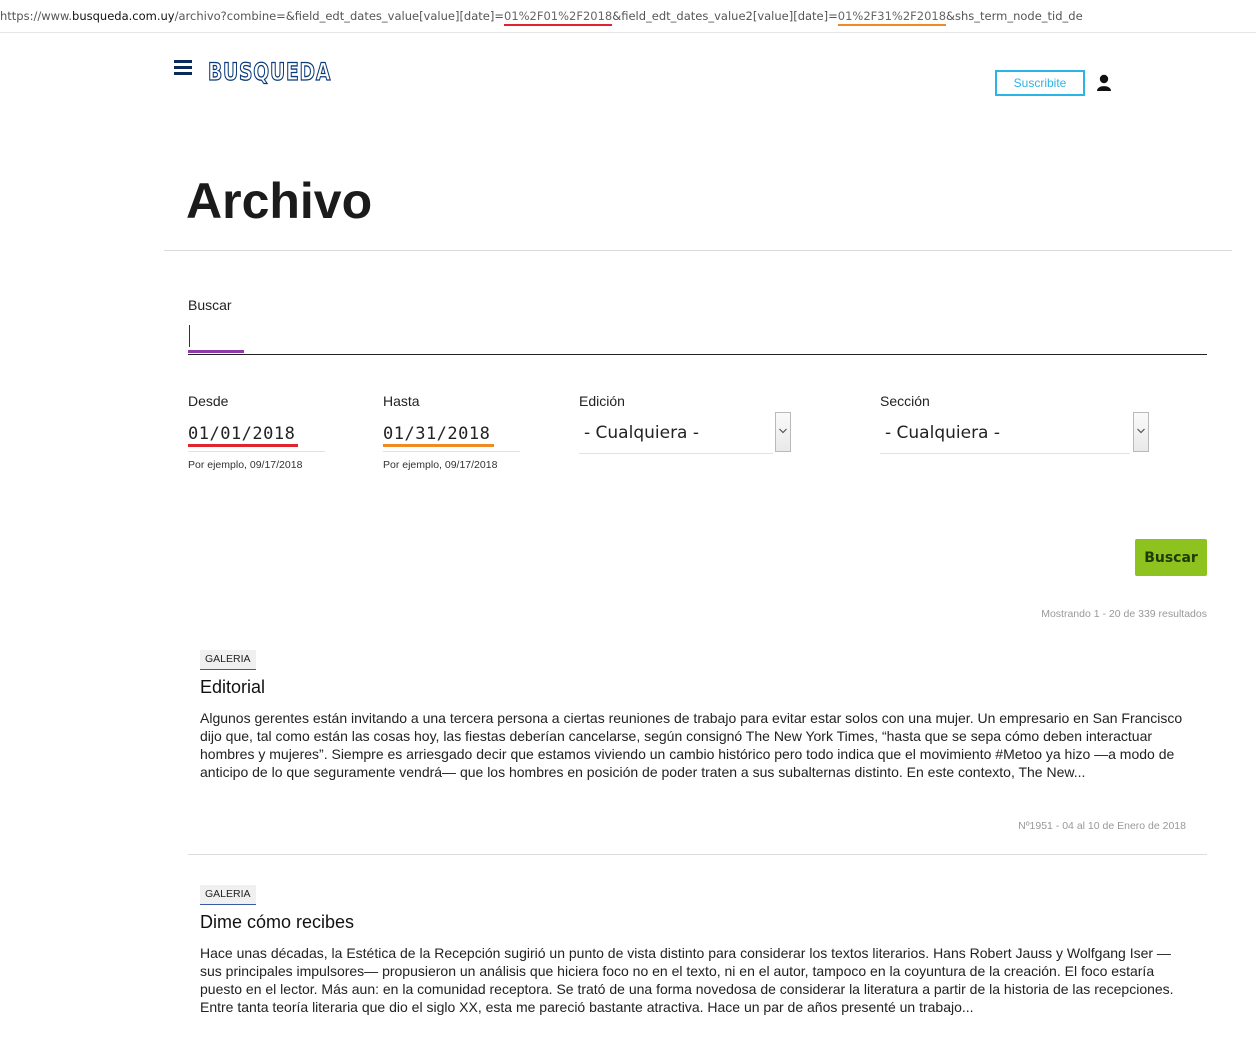  What do you see at coordinates (905, 401) in the screenshot?
I see `section-label: Sección` at bounding box center [905, 401].